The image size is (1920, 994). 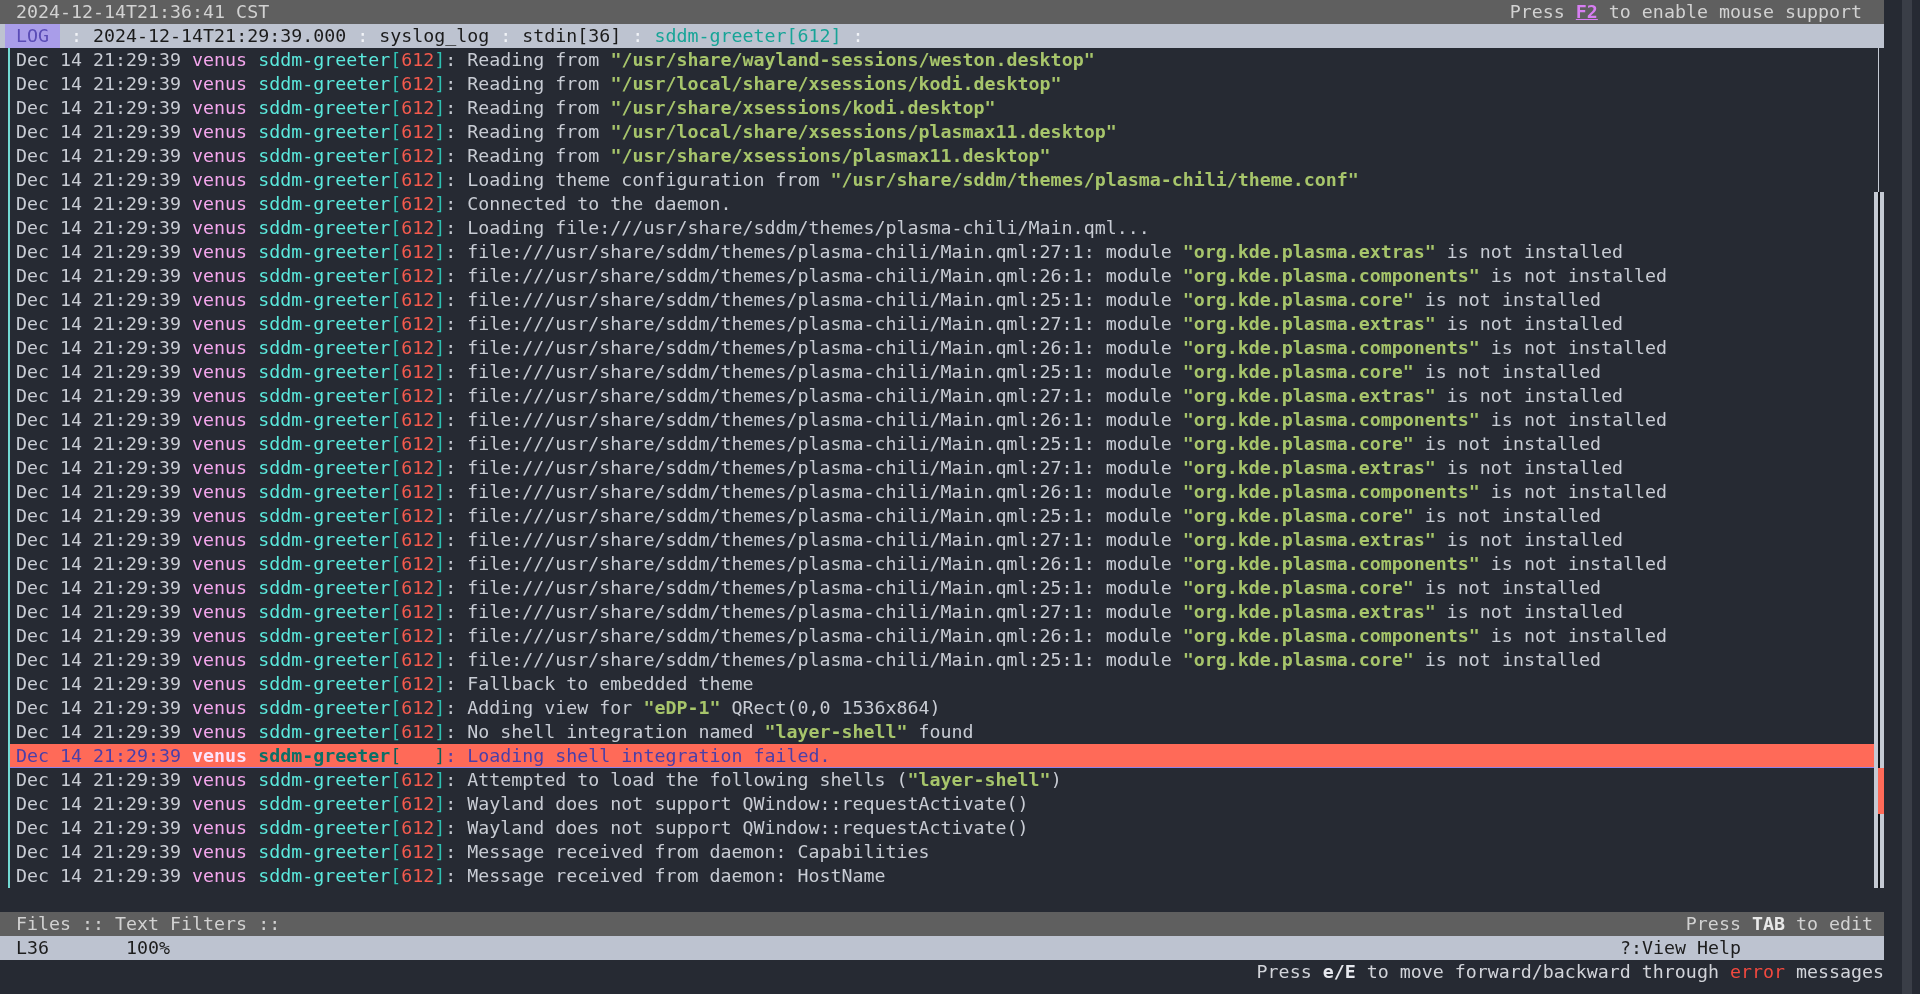 What do you see at coordinates (1685, 12) in the screenshot?
I see `mouse-support-hint: Press F2 to enable mouse support` at bounding box center [1685, 12].